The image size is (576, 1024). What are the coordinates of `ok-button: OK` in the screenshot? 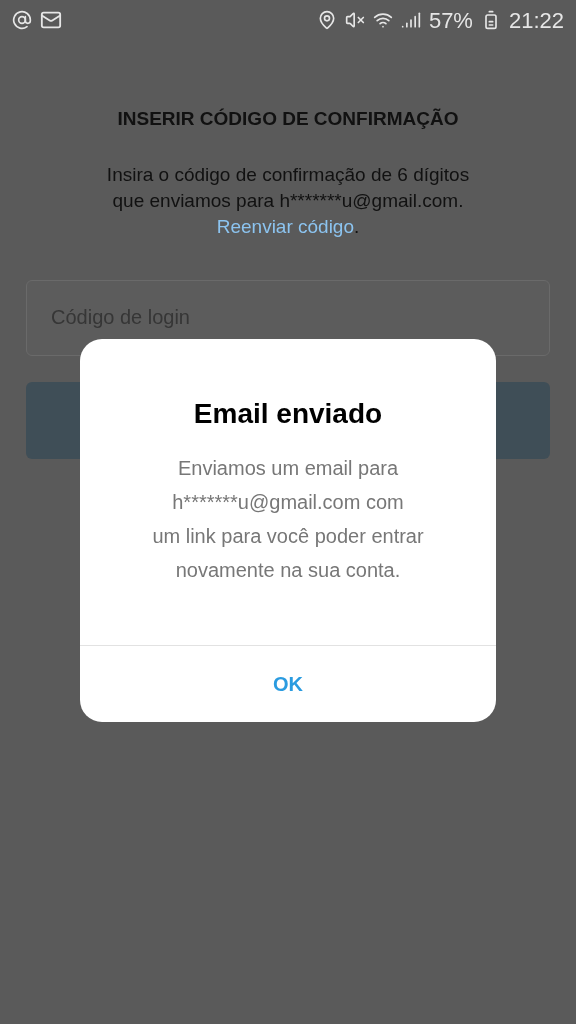 It's located at (288, 684).